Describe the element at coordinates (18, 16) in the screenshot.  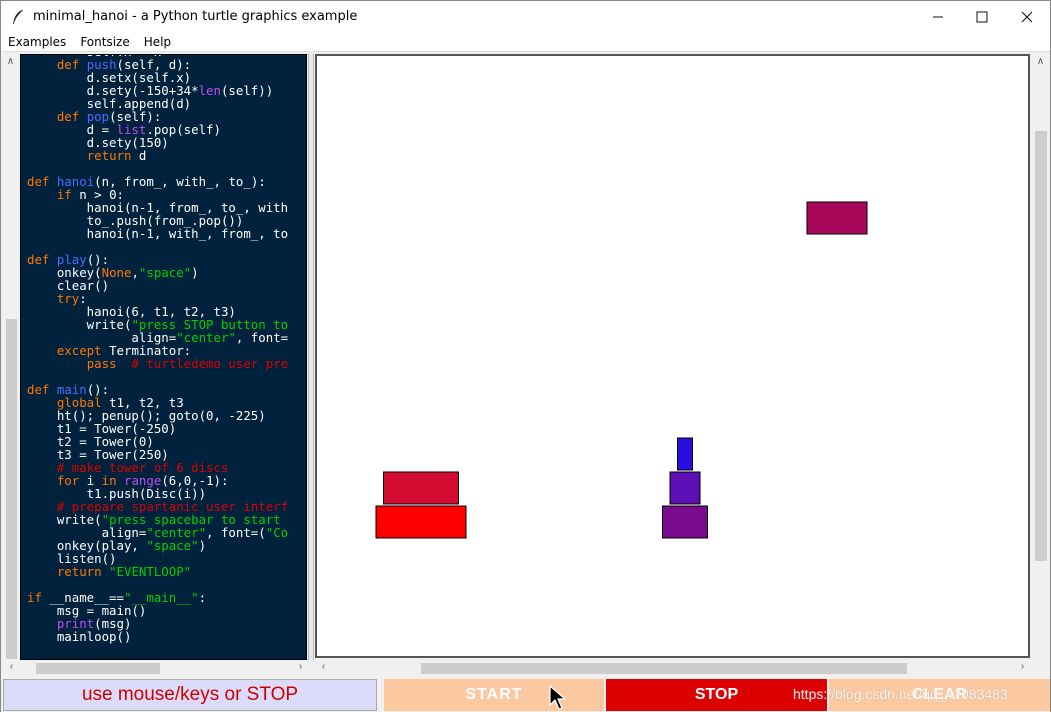
I see `feather-icon` at that location.